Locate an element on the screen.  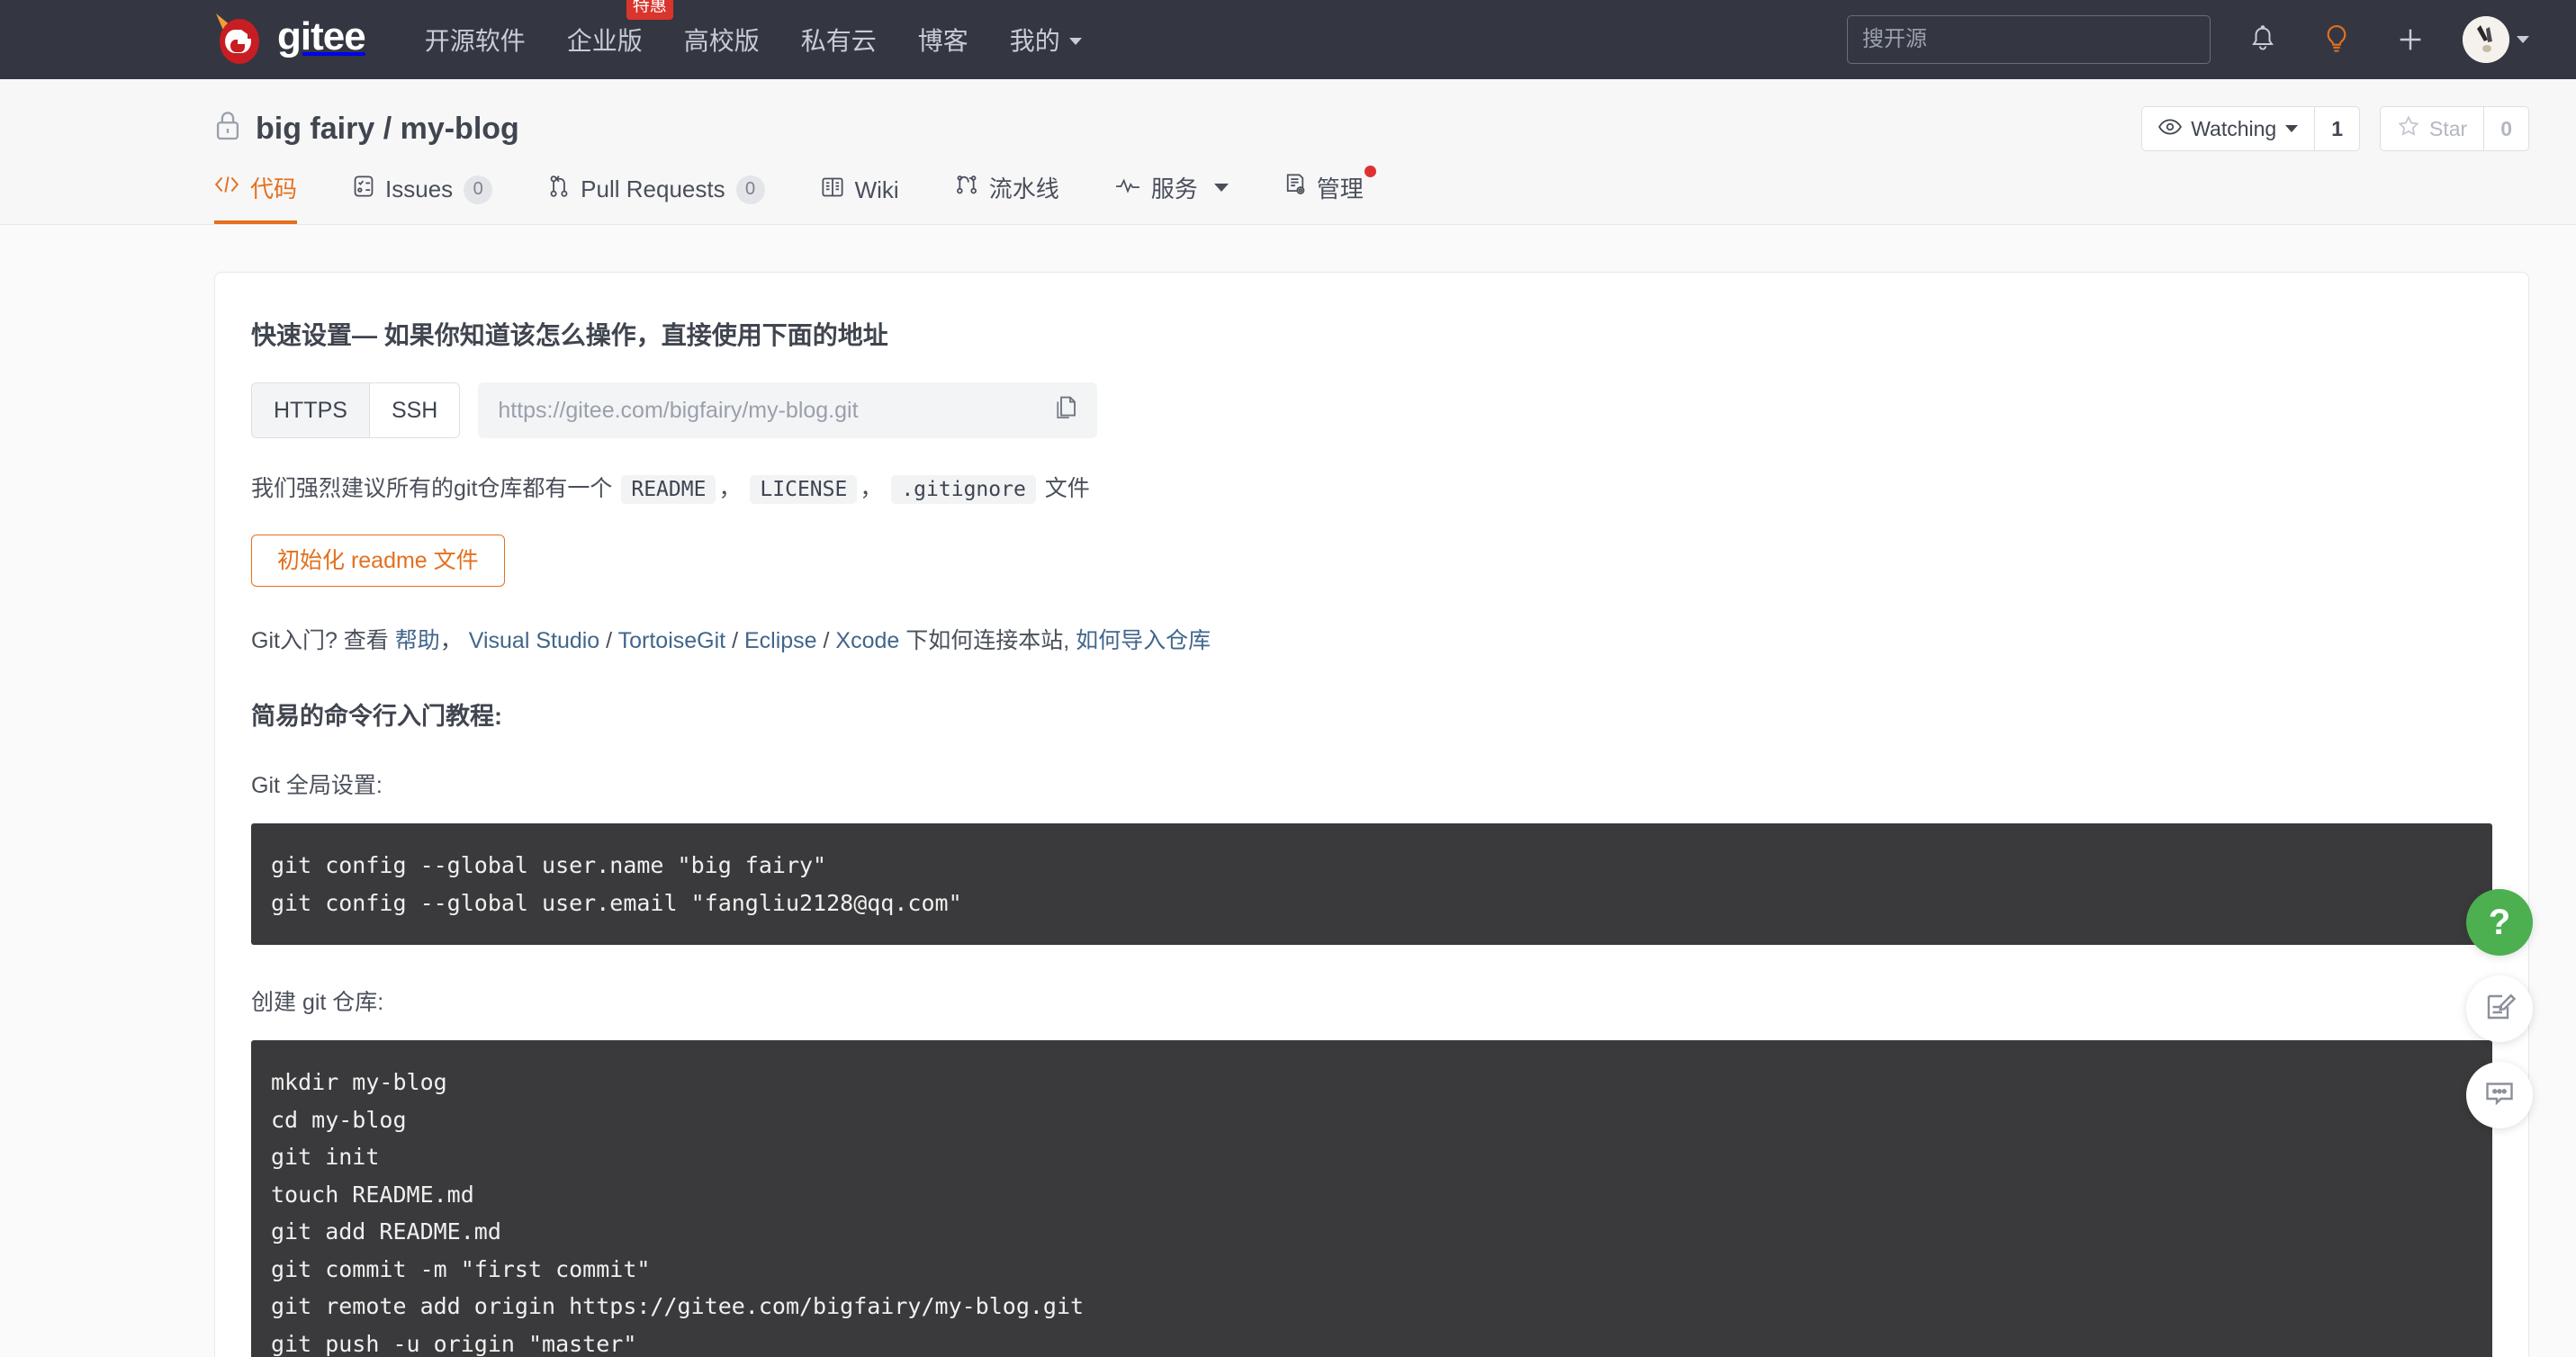
tab-wiki: Wiki is located at coordinates (860, 193).